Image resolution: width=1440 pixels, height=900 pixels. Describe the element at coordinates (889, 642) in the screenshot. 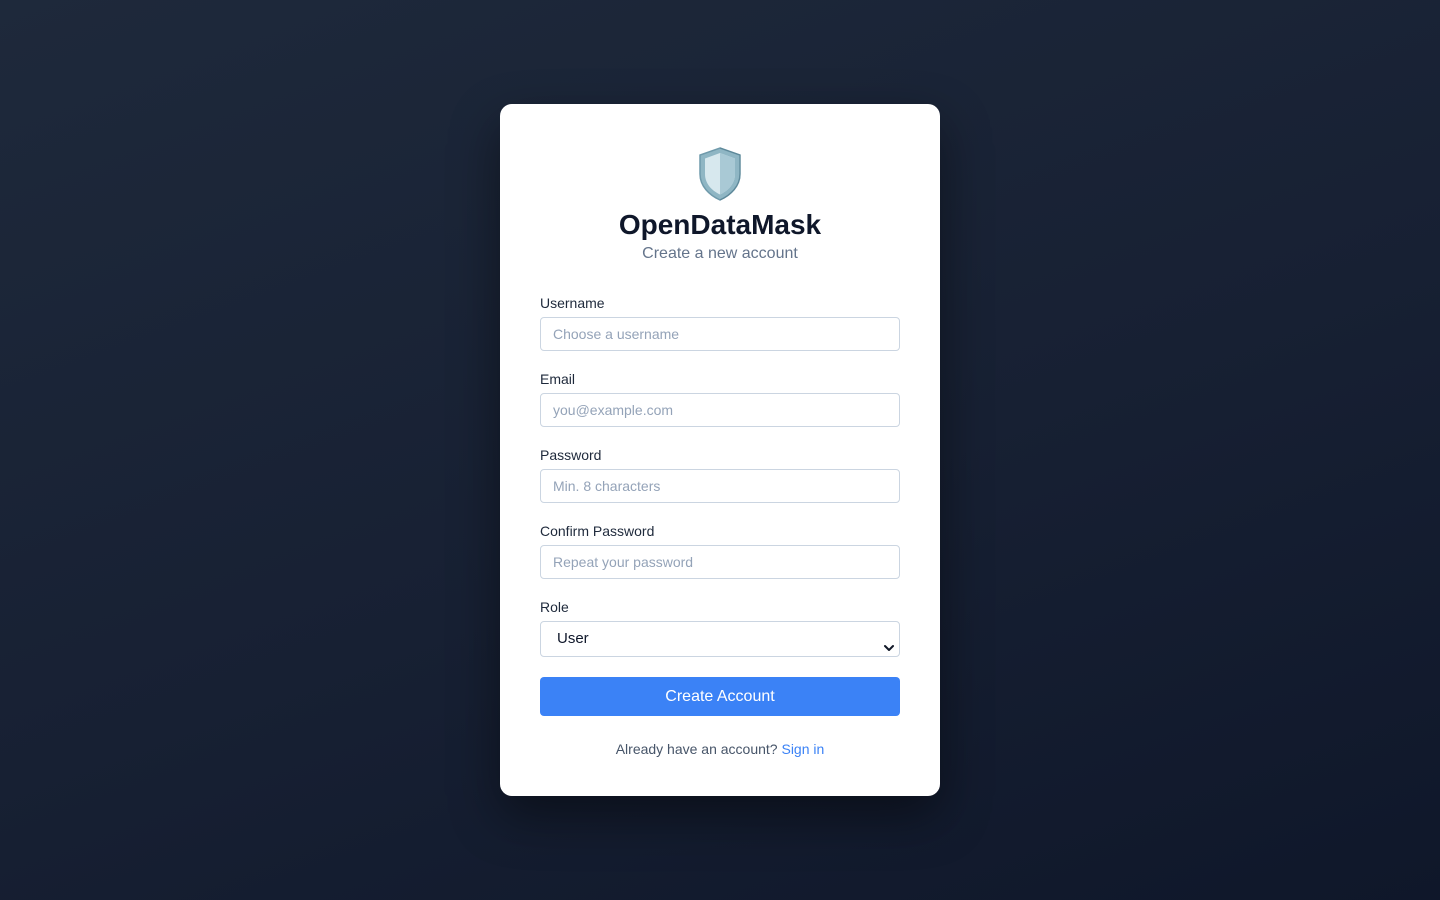

I see `chevron-down-icon` at that location.